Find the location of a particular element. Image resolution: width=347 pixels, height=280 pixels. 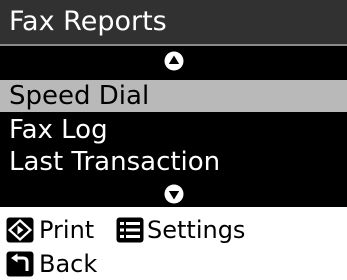

scroll-down-icon is located at coordinates (174, 194).